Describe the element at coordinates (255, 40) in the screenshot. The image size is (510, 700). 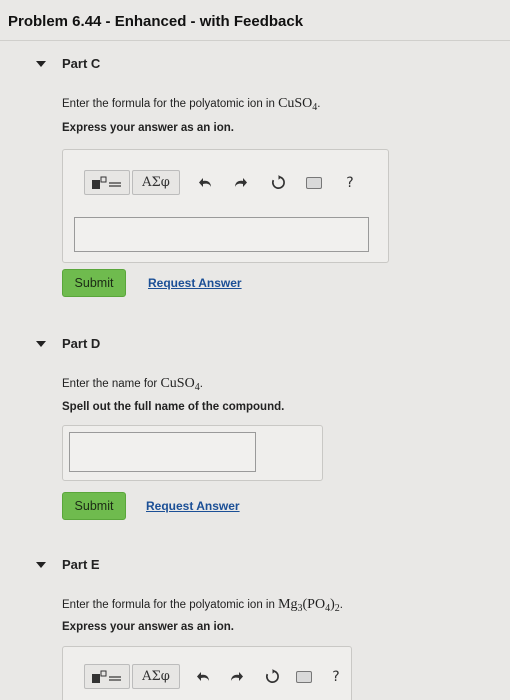
I see `title-divider` at that location.